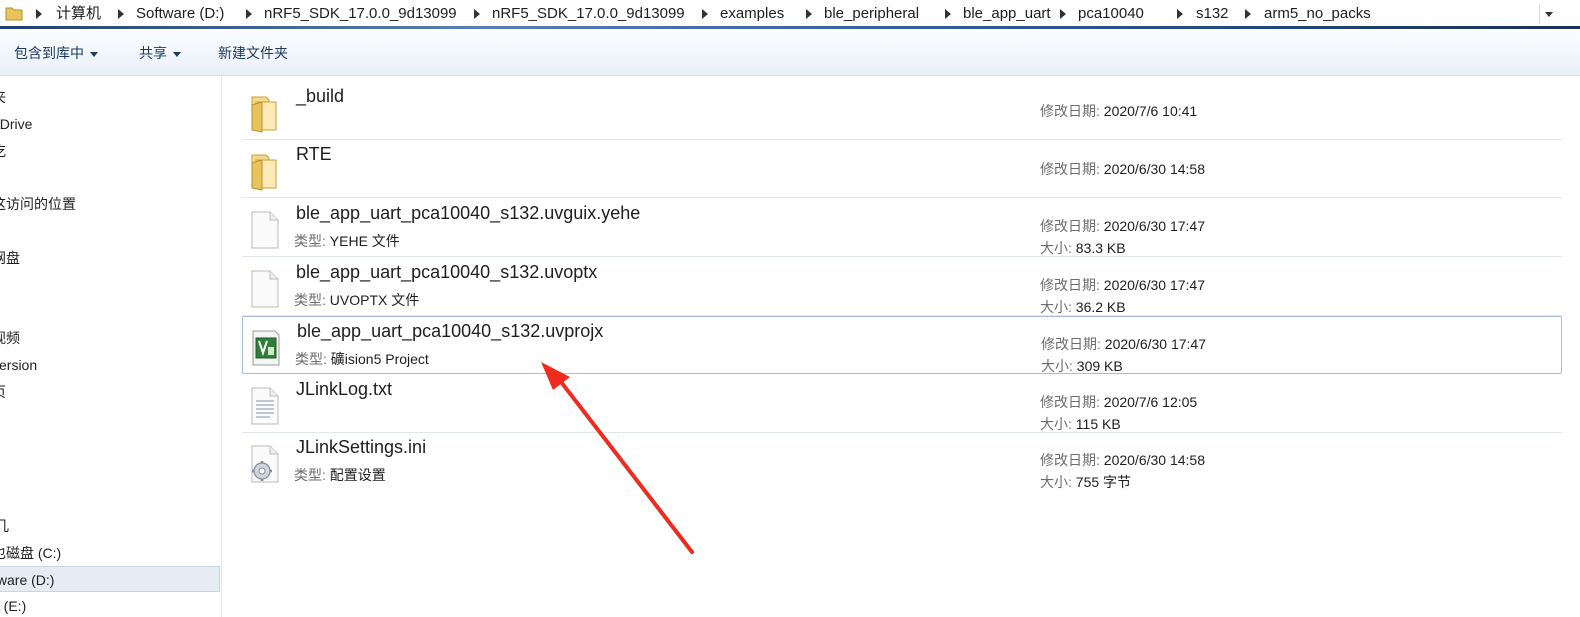  I want to click on type-value: YEHE 文件, so click(364, 241).